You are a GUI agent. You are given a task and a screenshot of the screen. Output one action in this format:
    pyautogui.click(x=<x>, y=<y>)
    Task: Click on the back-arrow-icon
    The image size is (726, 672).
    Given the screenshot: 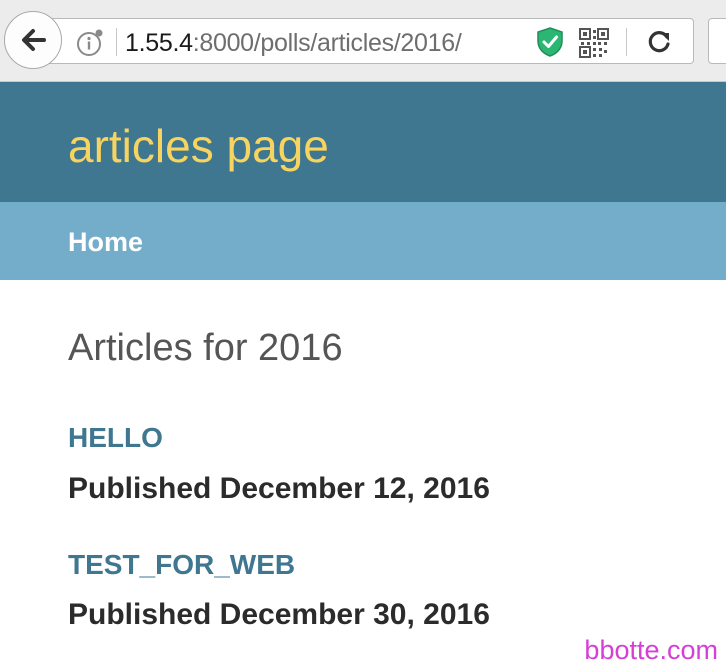 What is the action you would take?
    pyautogui.click(x=34, y=40)
    